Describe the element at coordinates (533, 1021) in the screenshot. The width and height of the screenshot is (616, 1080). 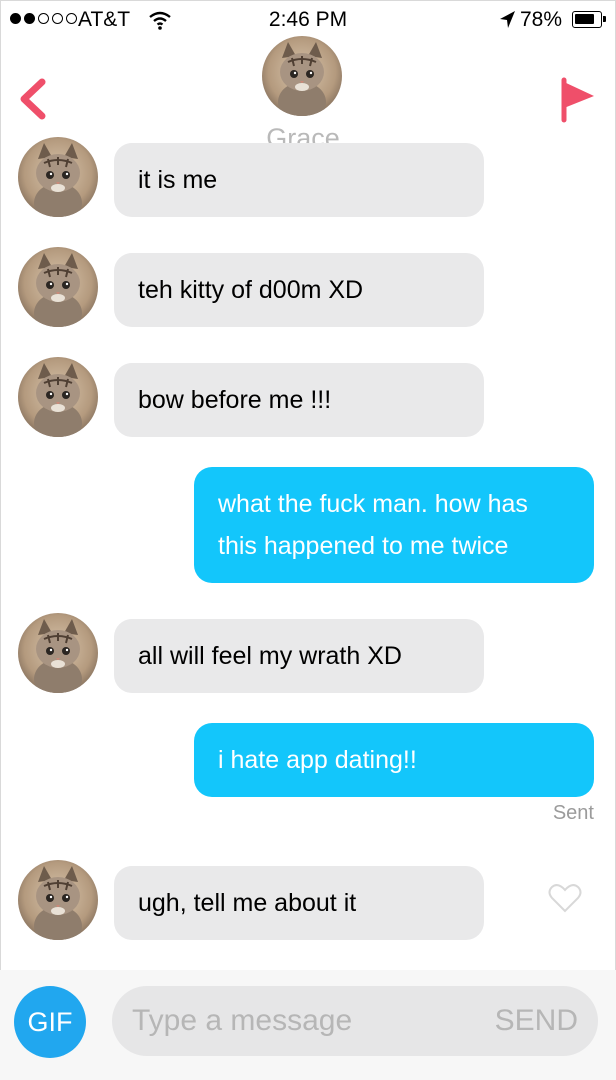
I see `send-button: SEND` at that location.